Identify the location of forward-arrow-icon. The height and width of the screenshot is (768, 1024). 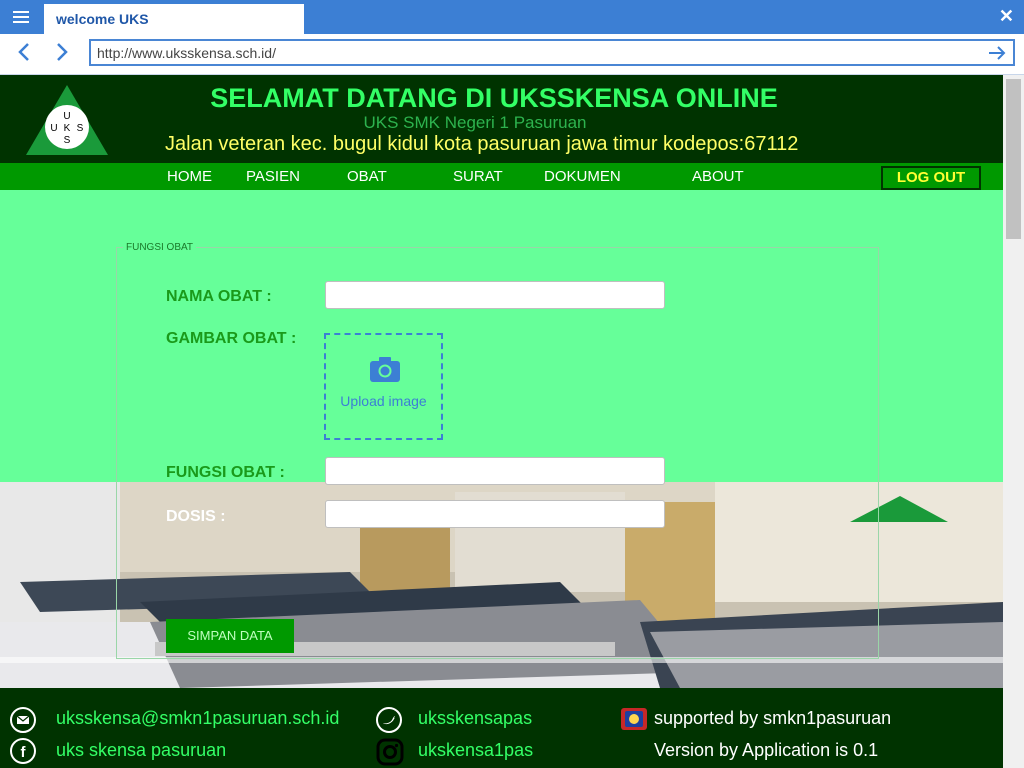
(61, 52).